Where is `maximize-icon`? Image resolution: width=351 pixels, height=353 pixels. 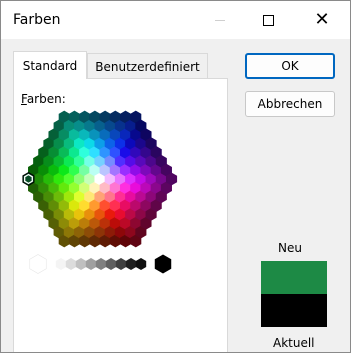 maximize-icon is located at coordinates (268, 20).